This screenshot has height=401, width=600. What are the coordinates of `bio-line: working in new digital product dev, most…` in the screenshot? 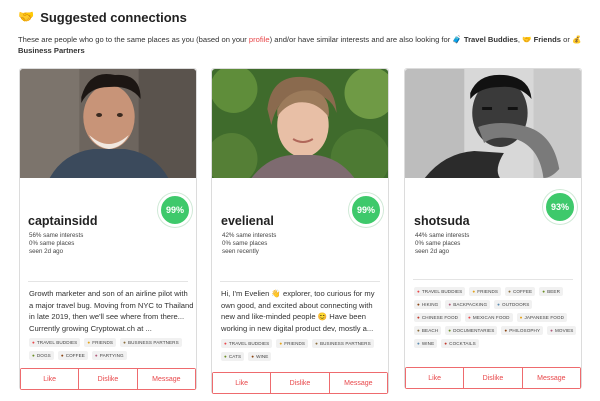 It's located at (297, 328).